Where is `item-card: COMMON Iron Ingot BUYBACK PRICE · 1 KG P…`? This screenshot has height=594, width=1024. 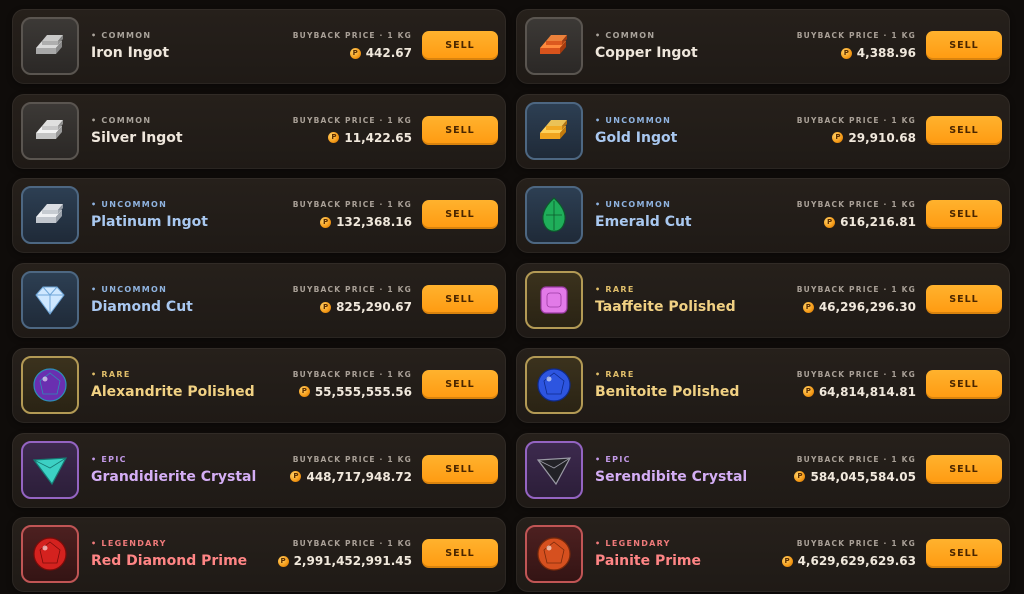 item-card: COMMON Iron Ingot BUYBACK PRICE · 1 KG P… is located at coordinates (259, 46).